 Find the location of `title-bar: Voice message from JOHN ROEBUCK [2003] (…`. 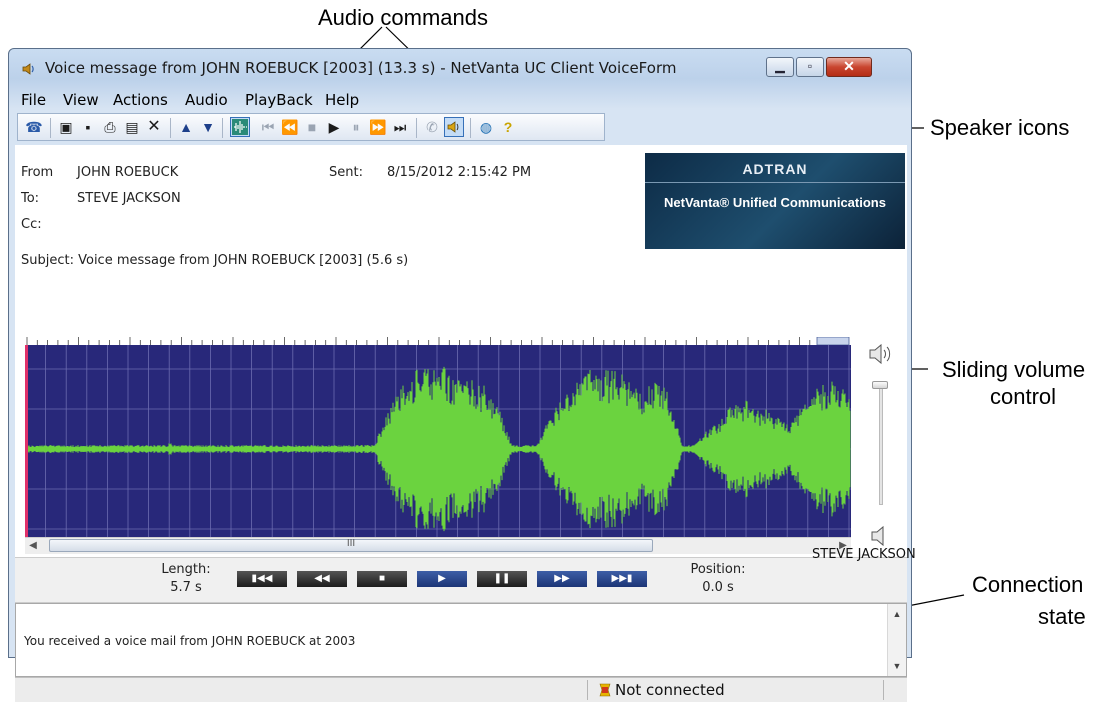

title-bar: Voice message from JOHN ROEBUCK [2003] (… is located at coordinates (460, 68).